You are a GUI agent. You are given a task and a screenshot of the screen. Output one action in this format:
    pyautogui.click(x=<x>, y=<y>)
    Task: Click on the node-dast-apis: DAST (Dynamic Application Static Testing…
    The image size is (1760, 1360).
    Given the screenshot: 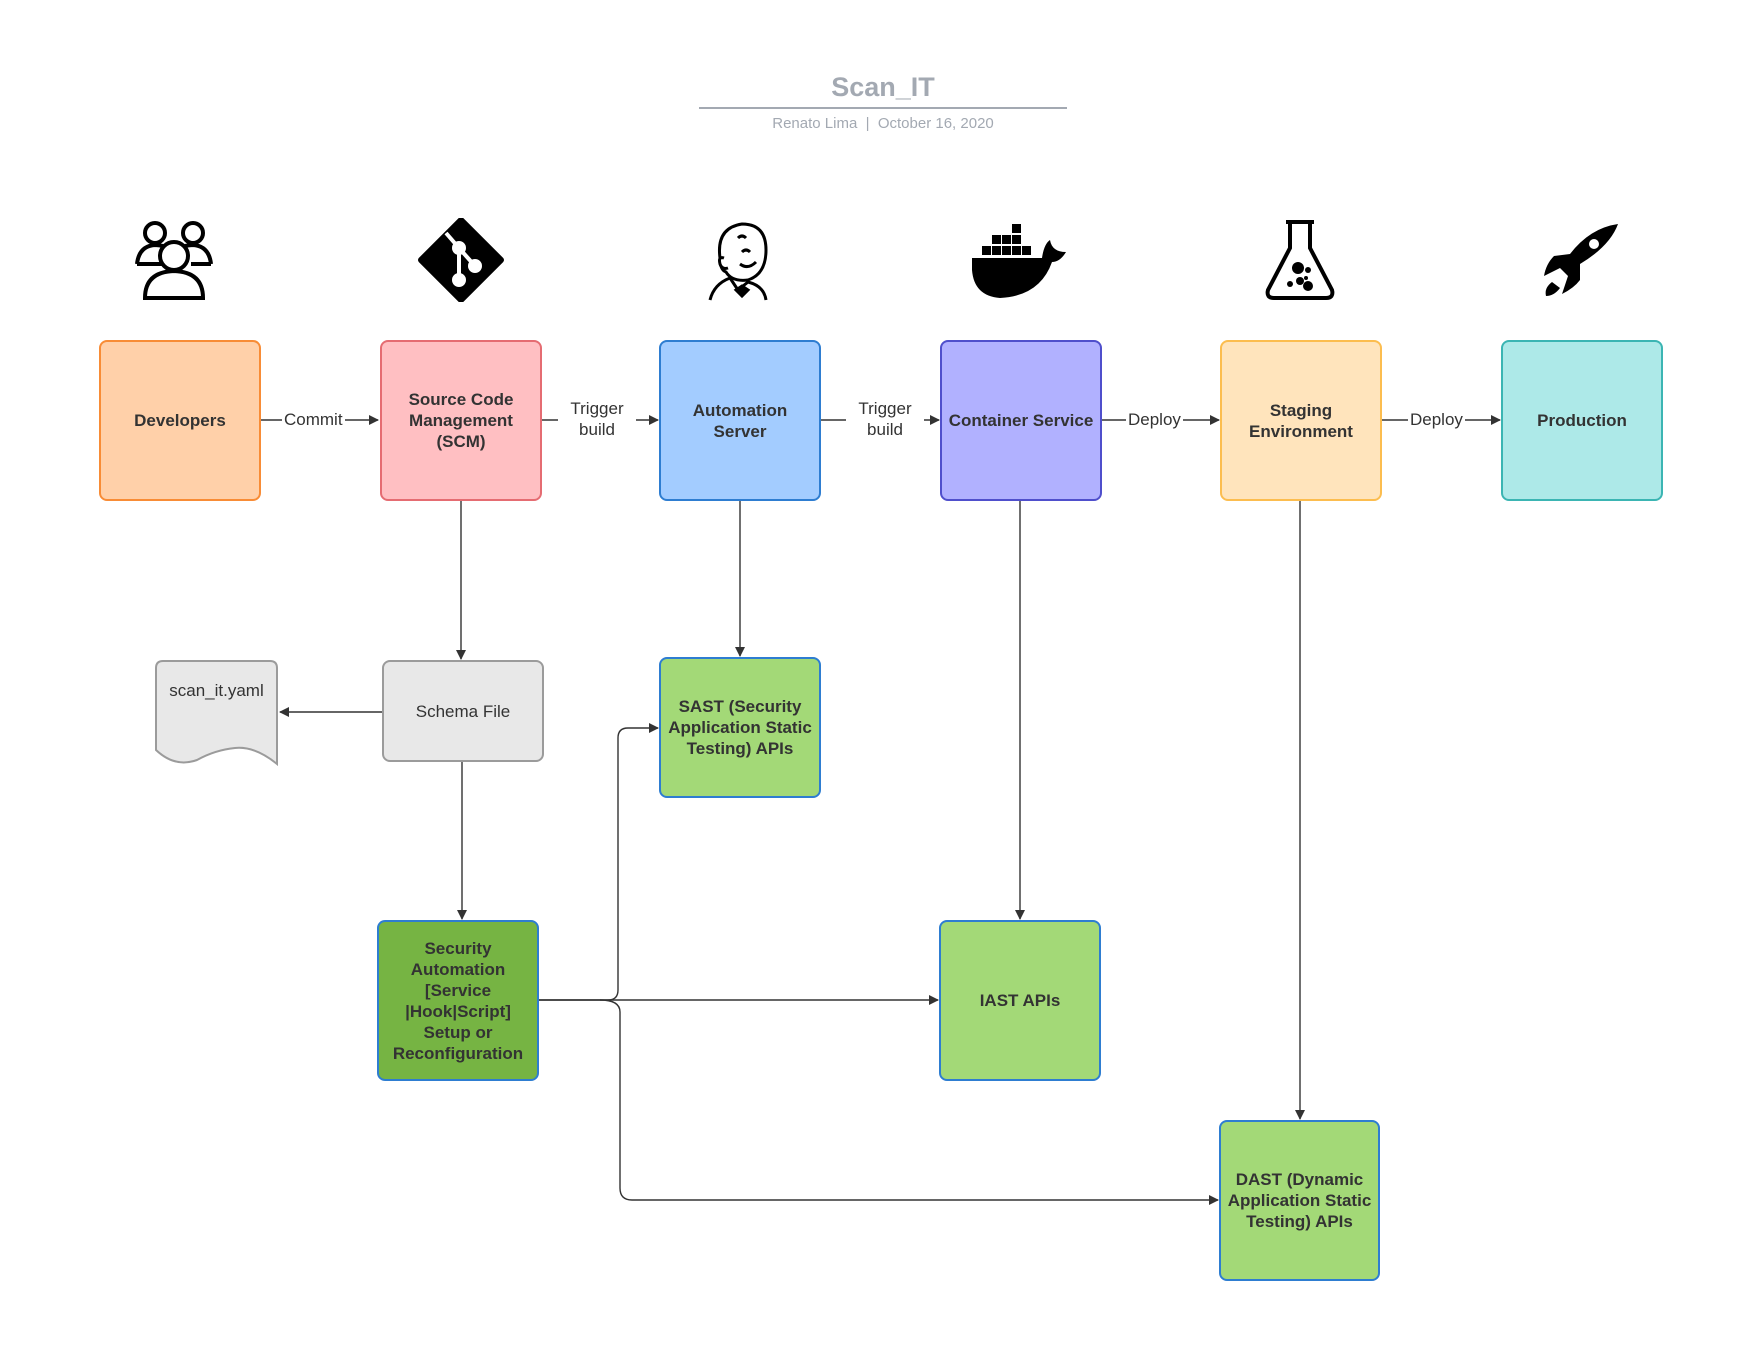 What is the action you would take?
    pyautogui.click(x=1299, y=1200)
    